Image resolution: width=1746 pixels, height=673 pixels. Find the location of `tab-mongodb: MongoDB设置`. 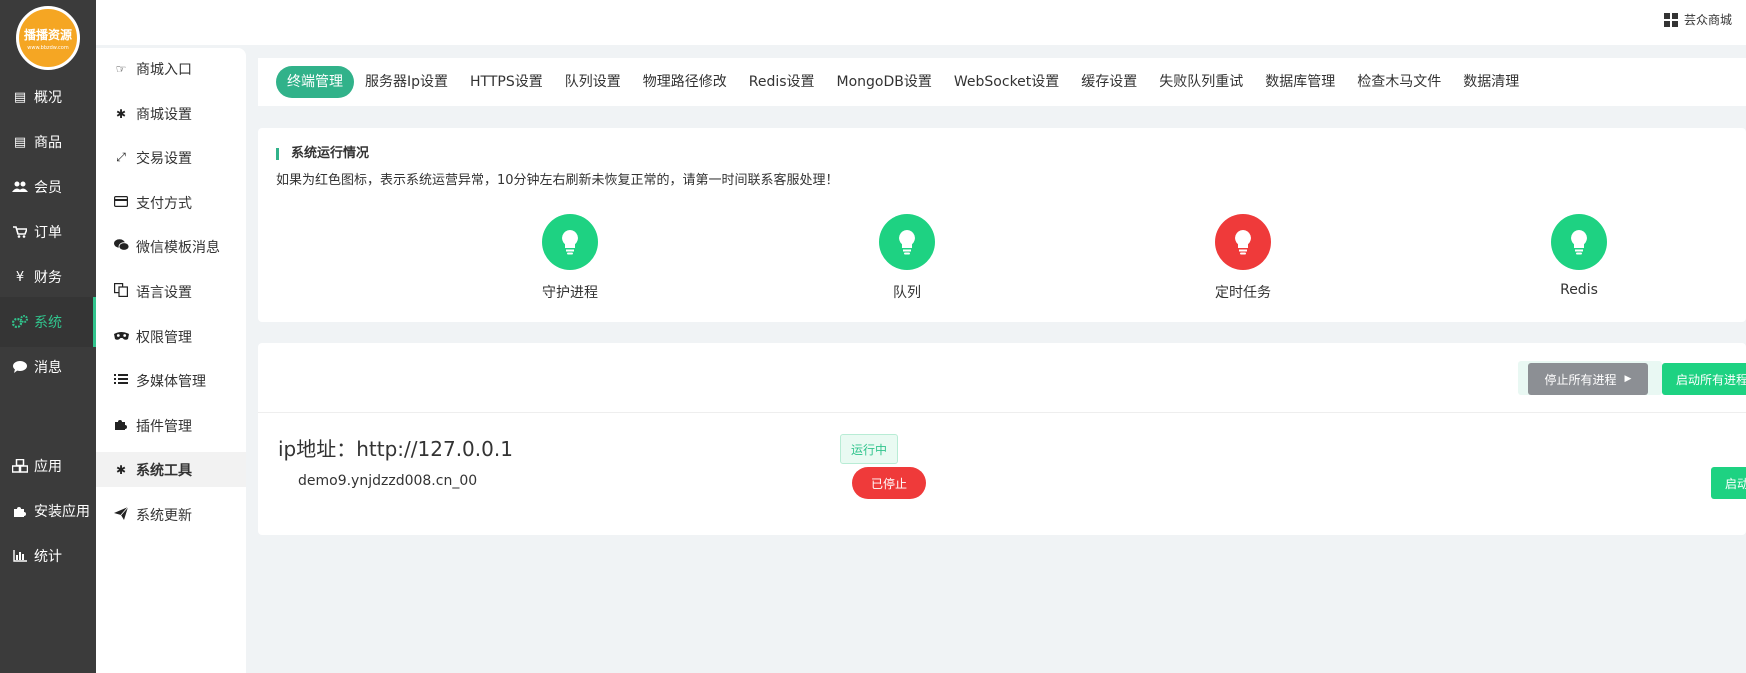

tab-mongodb: MongoDB设置 is located at coordinates (884, 82).